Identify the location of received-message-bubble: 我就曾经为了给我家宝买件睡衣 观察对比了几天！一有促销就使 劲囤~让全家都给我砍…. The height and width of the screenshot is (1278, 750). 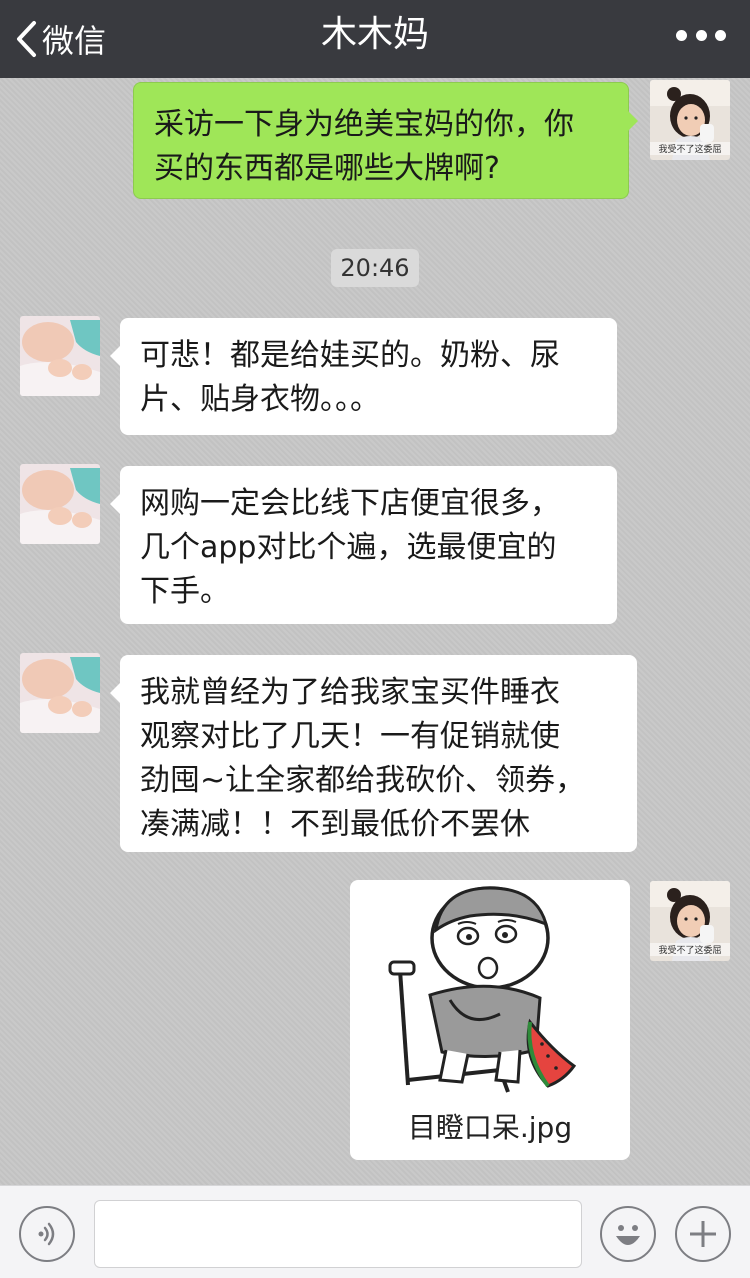
(373, 753).